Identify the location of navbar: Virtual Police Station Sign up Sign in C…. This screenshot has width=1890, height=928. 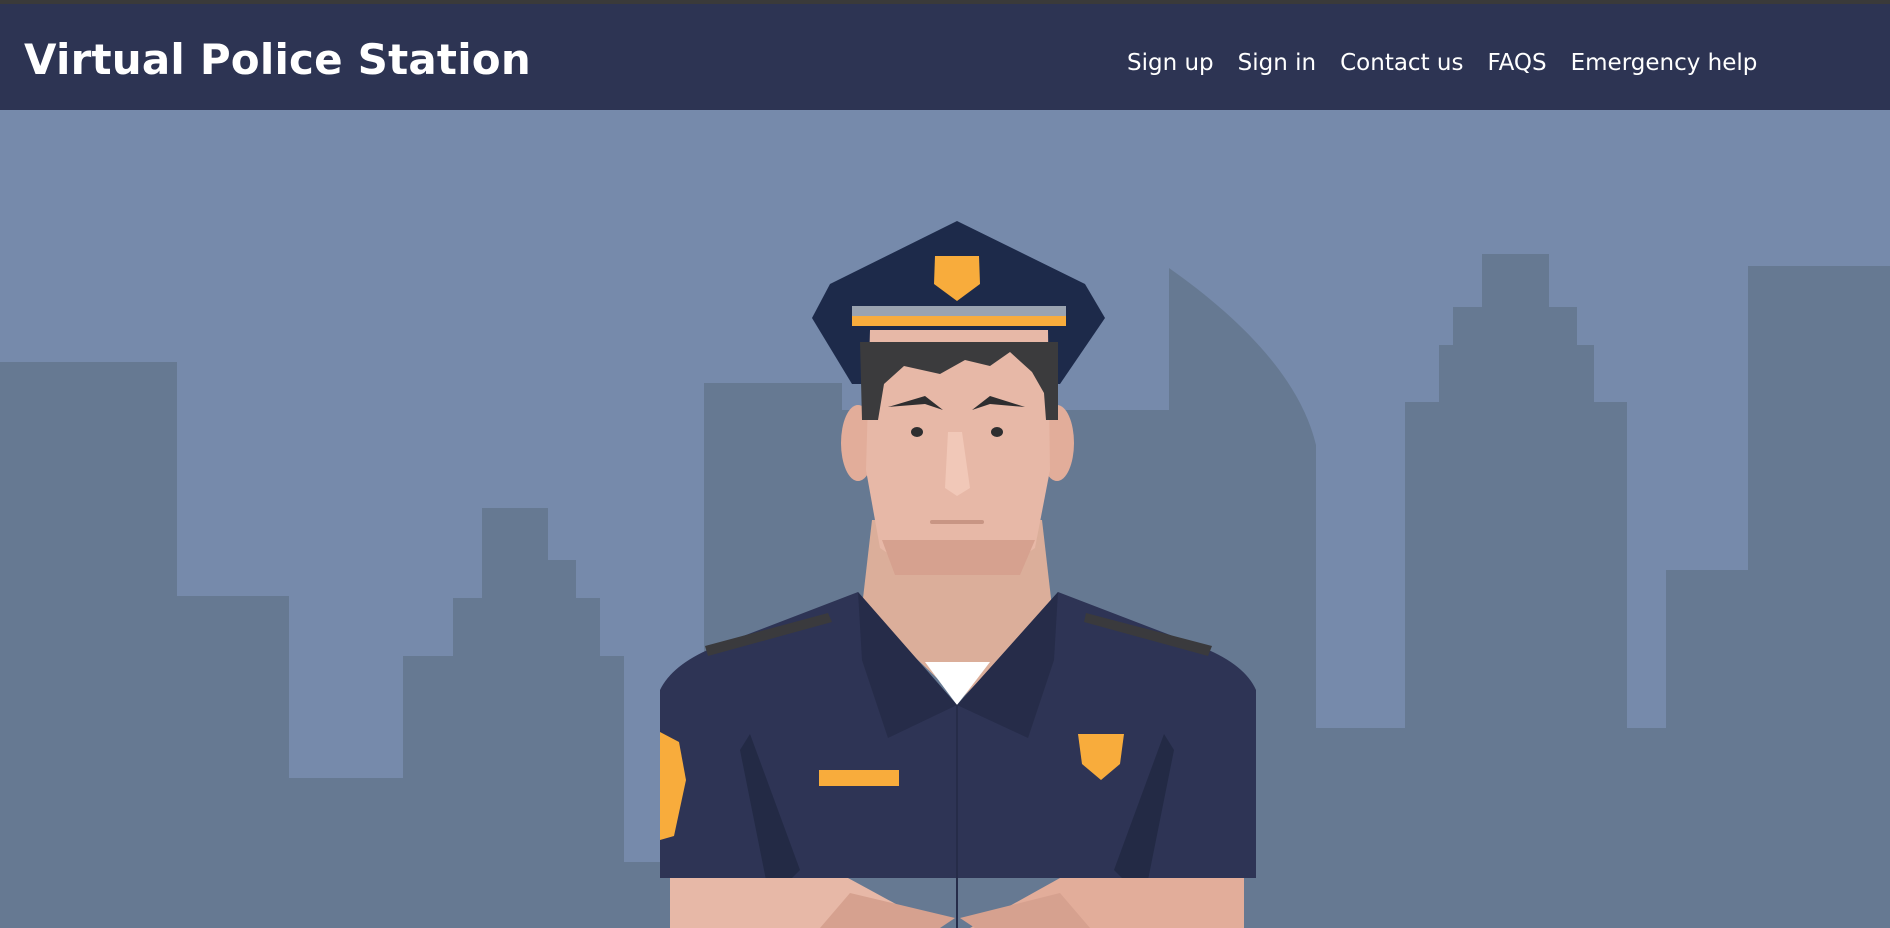
(945, 57).